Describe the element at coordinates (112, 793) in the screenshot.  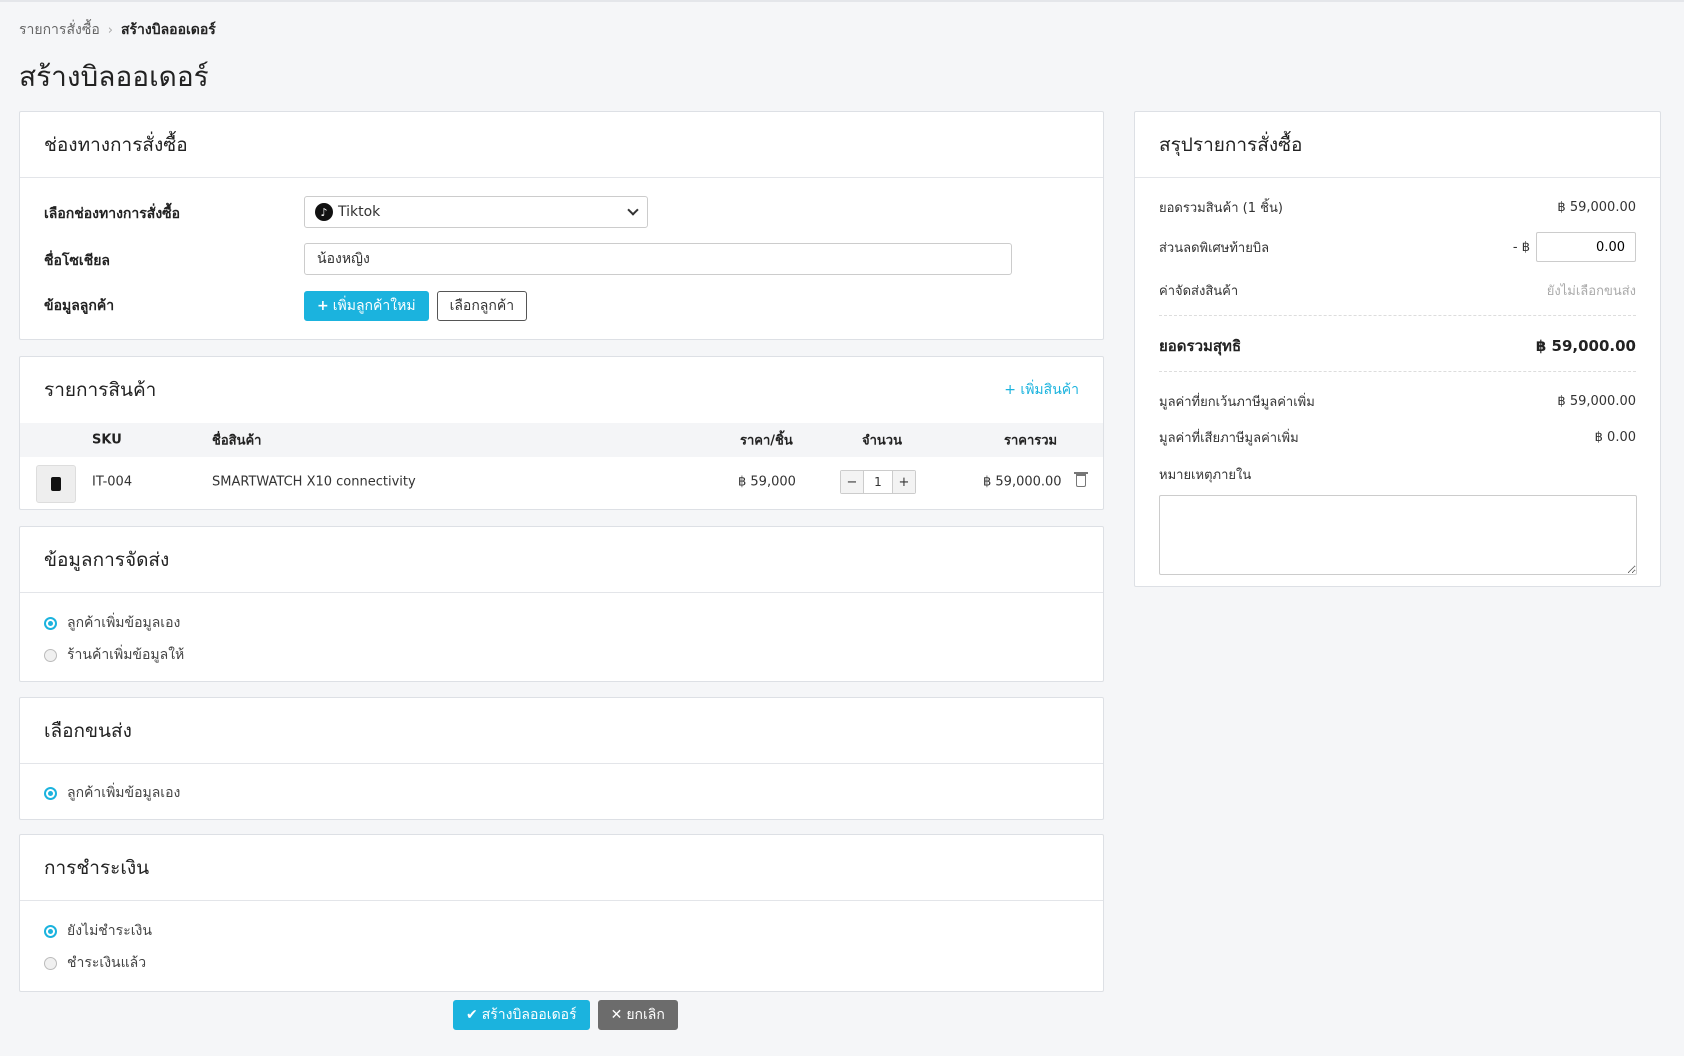
I see `carrier-option-customer: ลูกค้าเพิ่มข้อมูลเอง` at that location.